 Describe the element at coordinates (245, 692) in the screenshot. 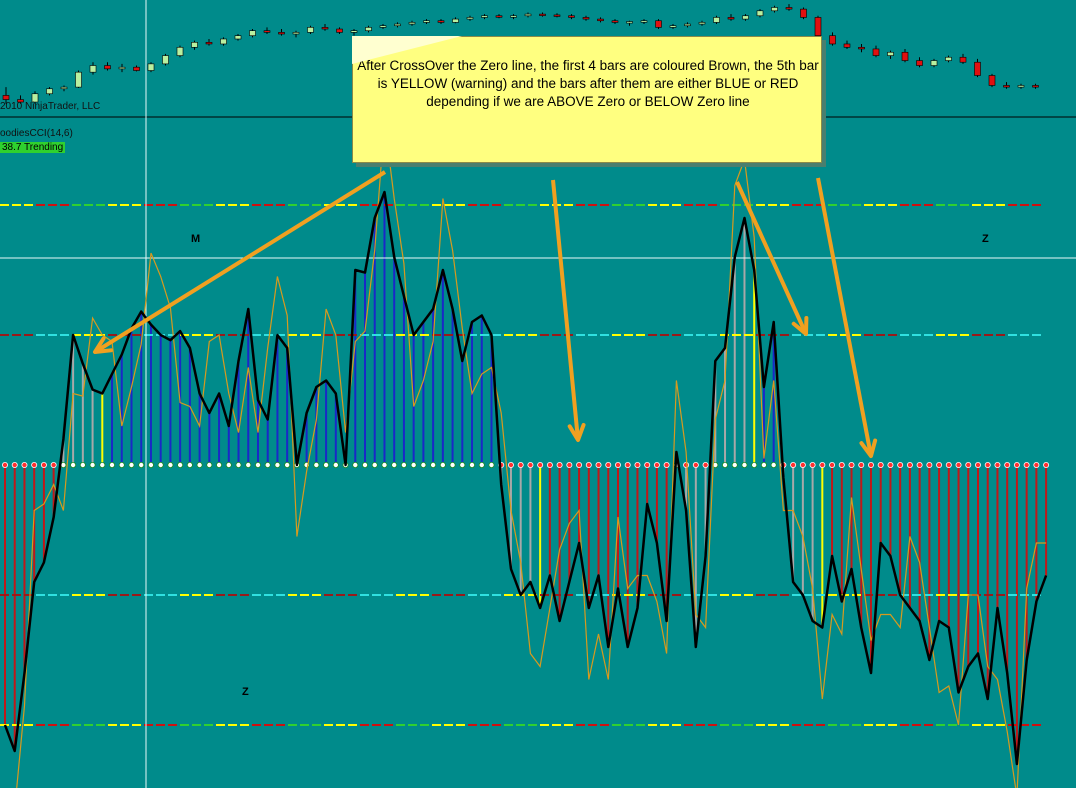

I see `marker-z-bottom: Z` at that location.